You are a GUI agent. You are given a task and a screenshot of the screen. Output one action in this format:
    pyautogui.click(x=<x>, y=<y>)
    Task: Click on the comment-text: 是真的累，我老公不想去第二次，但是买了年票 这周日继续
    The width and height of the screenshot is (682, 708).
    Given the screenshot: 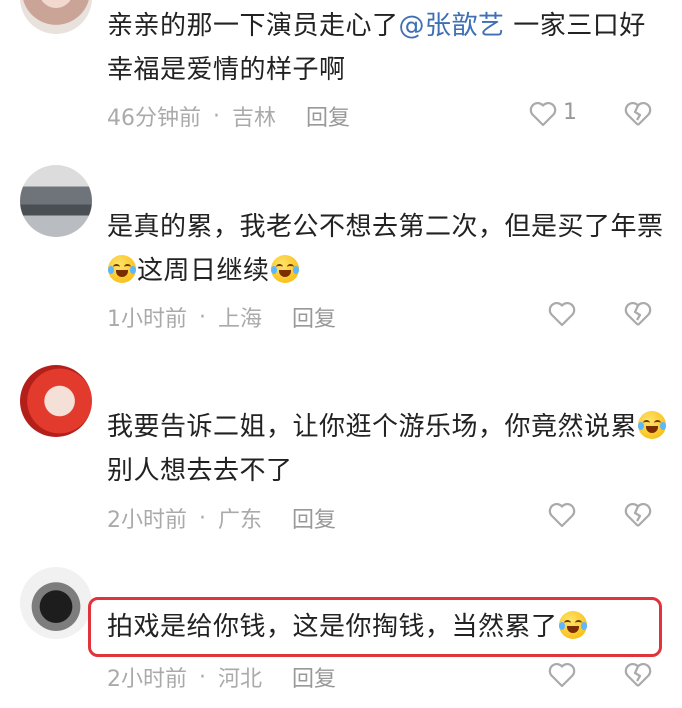 What is the action you would take?
    pyautogui.click(x=385, y=249)
    